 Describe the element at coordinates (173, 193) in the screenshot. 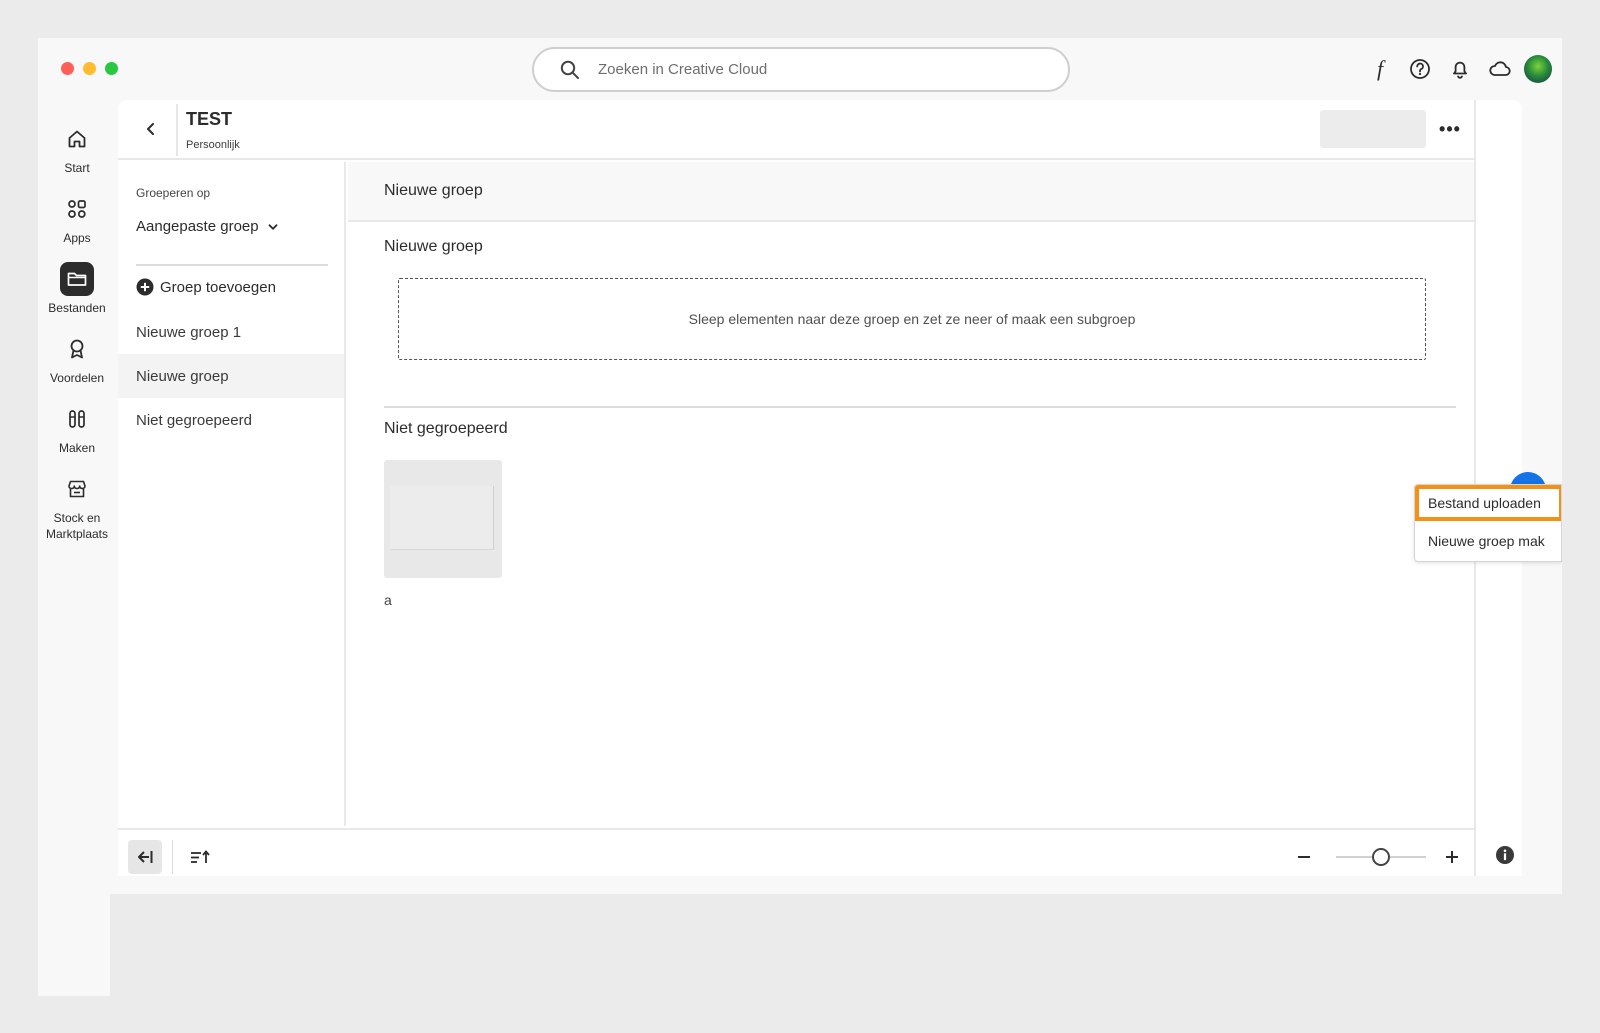

I see `group-by-label: Groeperen op` at that location.